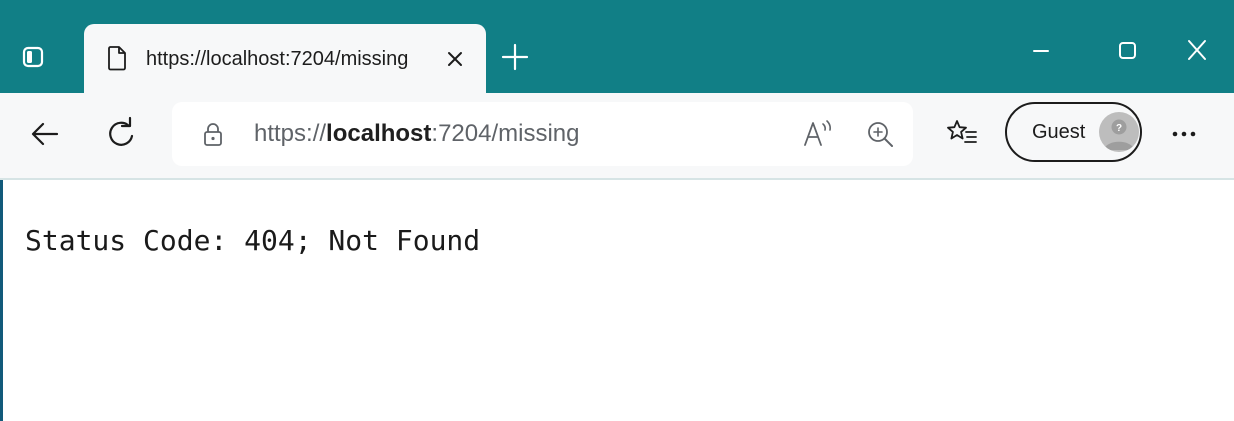 The image size is (1234, 421). Describe the element at coordinates (253, 240) in the screenshot. I see `status-message: Status Code: 404; Not Found` at that location.